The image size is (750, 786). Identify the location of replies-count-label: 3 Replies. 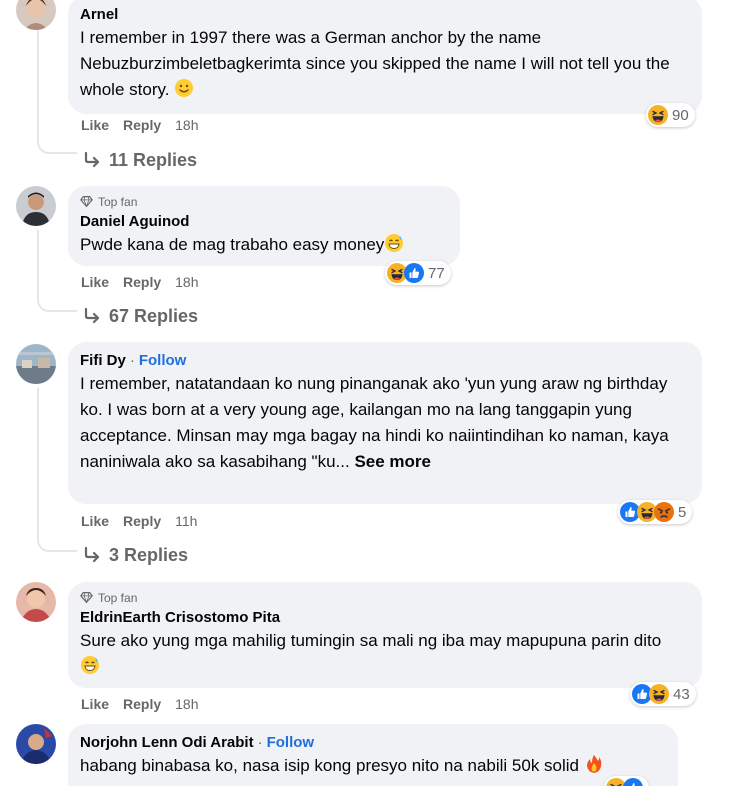
(149, 554).